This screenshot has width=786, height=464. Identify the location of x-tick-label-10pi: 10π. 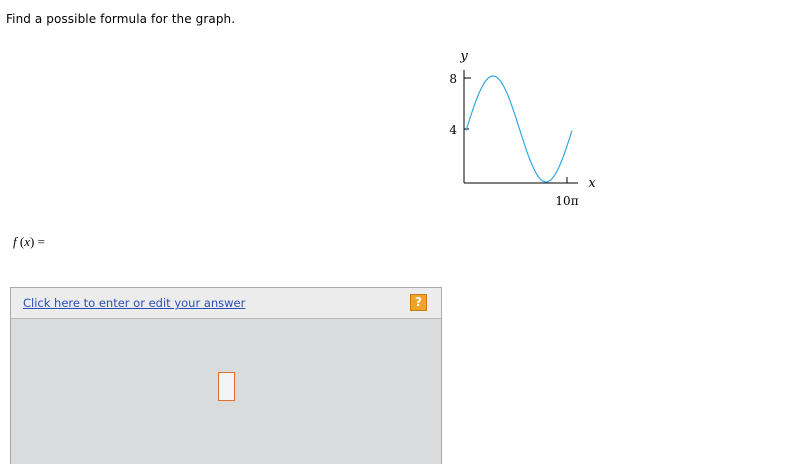
(566, 201).